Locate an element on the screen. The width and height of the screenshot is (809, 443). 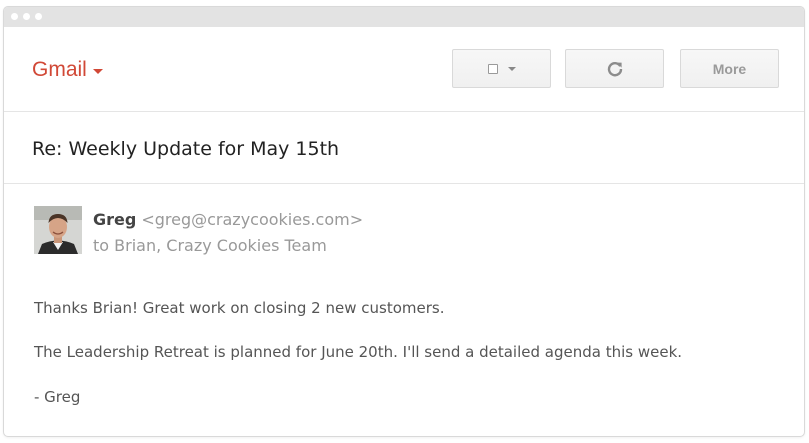
more-button: More is located at coordinates (729, 68).